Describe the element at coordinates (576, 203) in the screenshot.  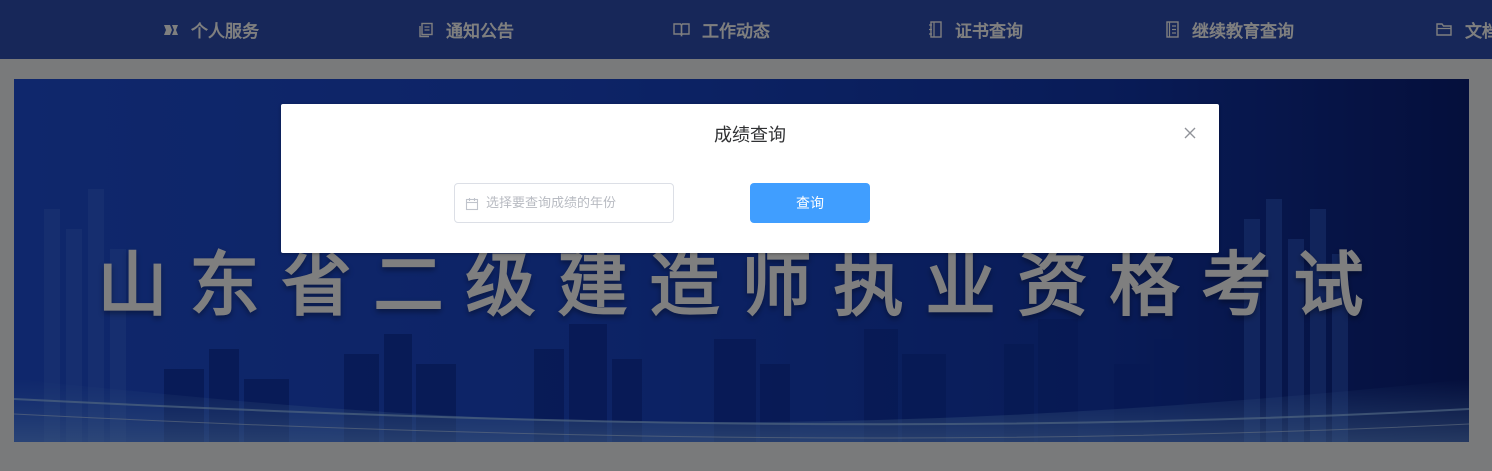
I see `year-input` at that location.